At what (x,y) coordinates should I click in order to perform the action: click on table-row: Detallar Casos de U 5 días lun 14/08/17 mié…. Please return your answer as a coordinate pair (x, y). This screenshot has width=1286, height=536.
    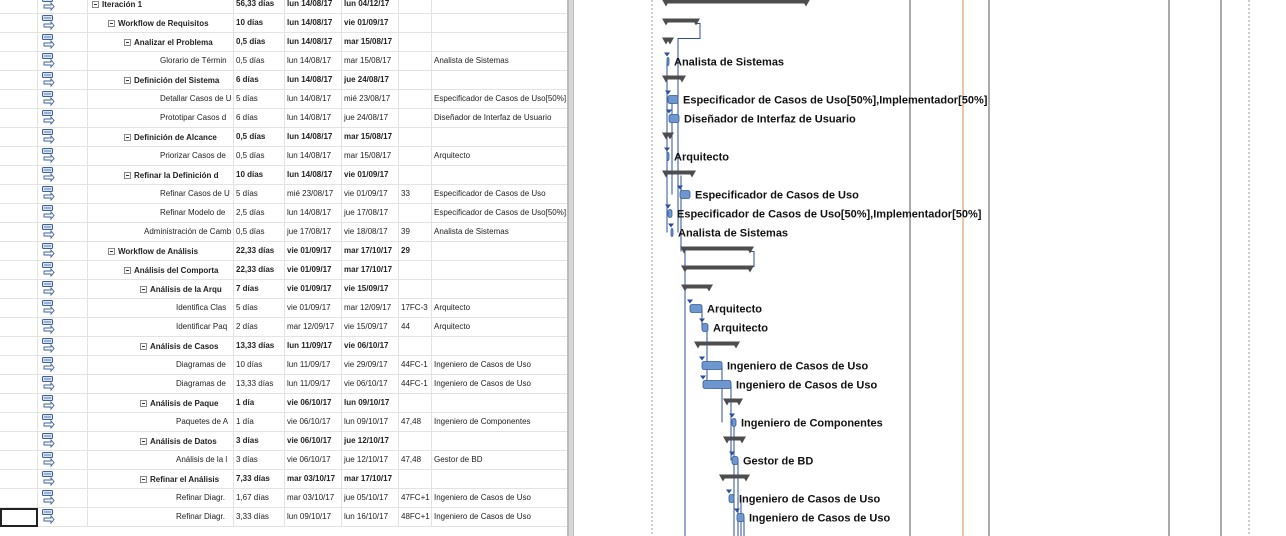
    Looking at the image, I should click on (283, 99).